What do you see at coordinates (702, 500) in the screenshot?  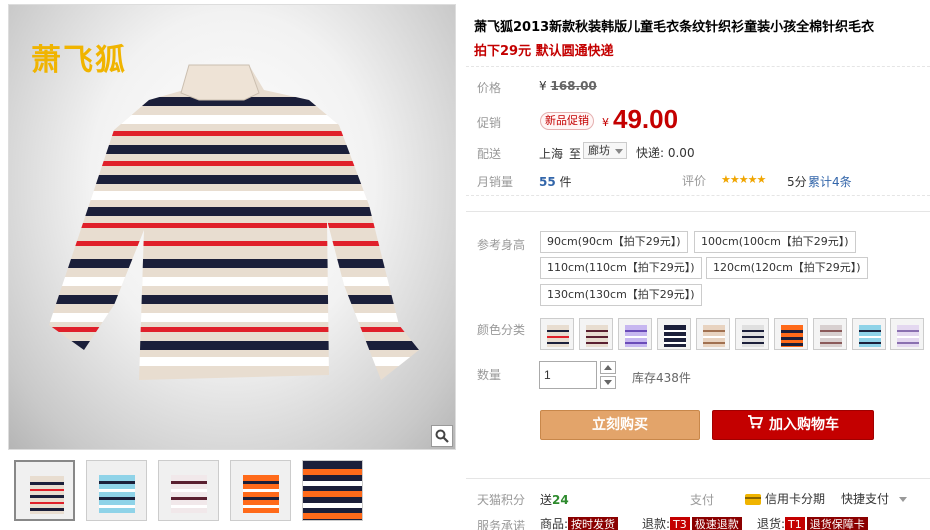 I see `pay-label: 支付` at bounding box center [702, 500].